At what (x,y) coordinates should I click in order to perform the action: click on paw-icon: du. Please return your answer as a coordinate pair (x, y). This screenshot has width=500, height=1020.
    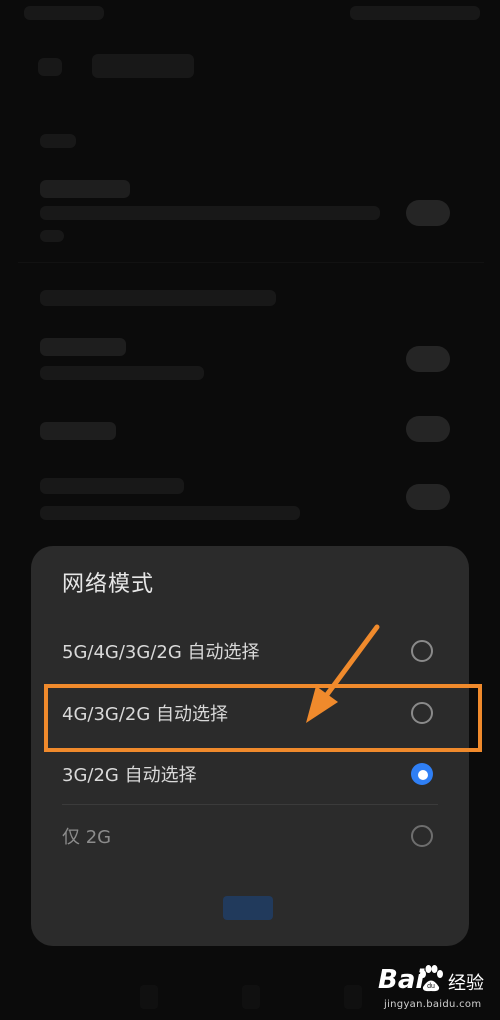
    Looking at the image, I should click on (431, 978).